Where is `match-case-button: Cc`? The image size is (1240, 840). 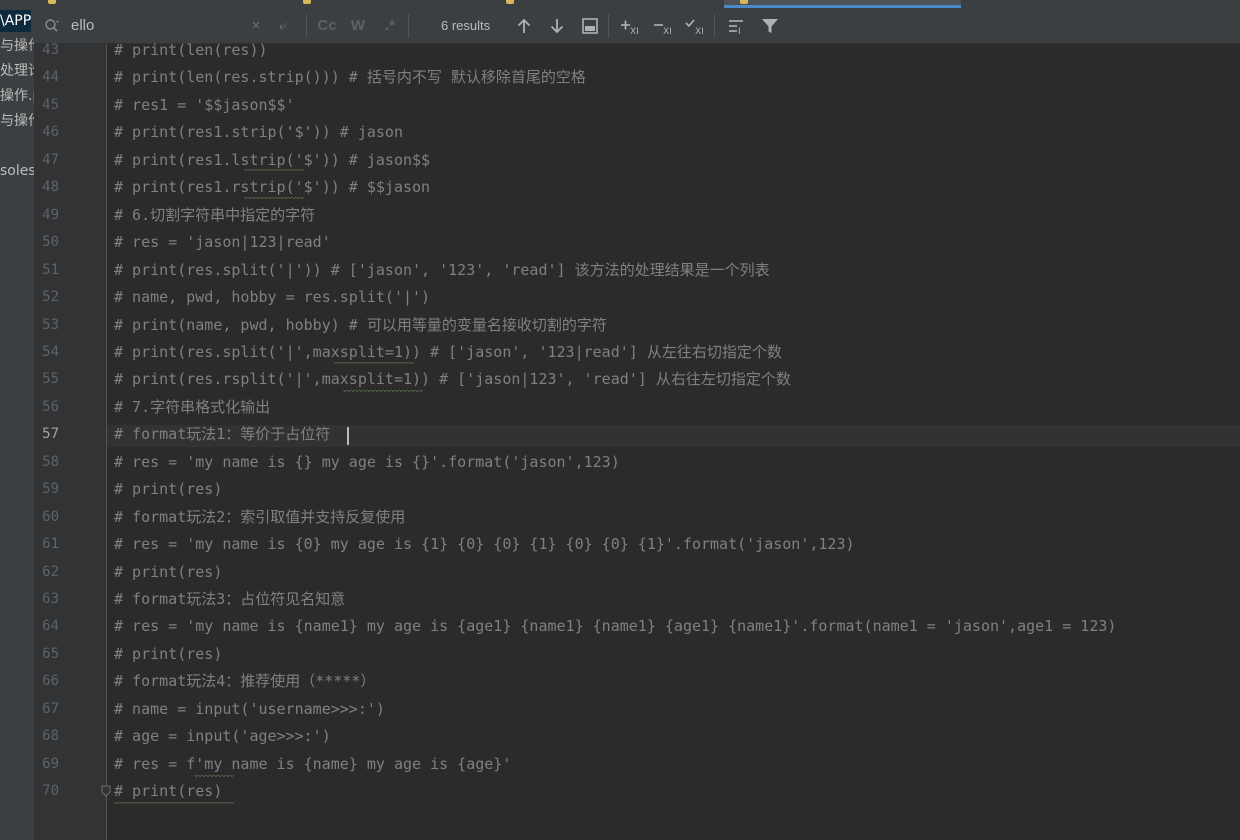
match-case-button: Cc is located at coordinates (327, 26).